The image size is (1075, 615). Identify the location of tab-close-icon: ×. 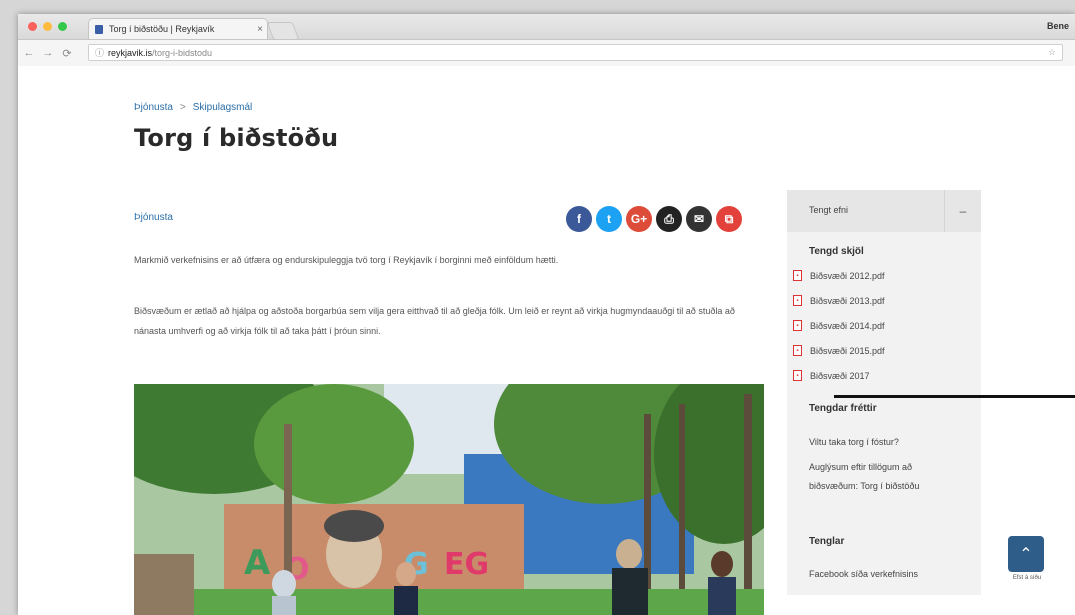
(260, 29).